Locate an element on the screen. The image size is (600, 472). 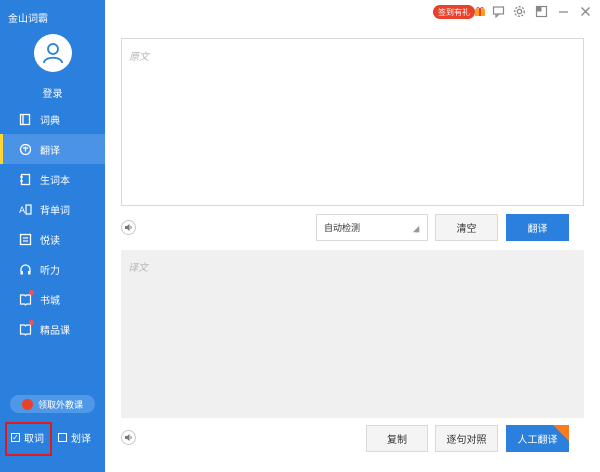
feedback-icon is located at coordinates (498, 11).